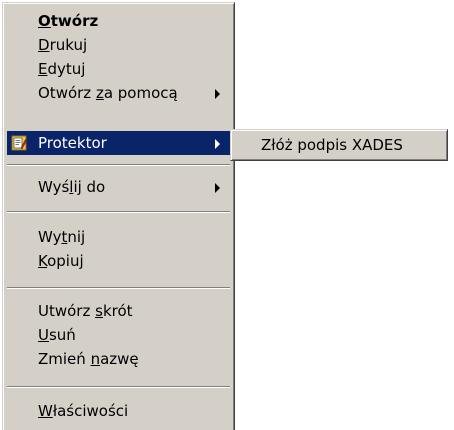 Image resolution: width=454 pixels, height=430 pixels. I want to click on menu-item-copy: Kopiuj, so click(118, 261).